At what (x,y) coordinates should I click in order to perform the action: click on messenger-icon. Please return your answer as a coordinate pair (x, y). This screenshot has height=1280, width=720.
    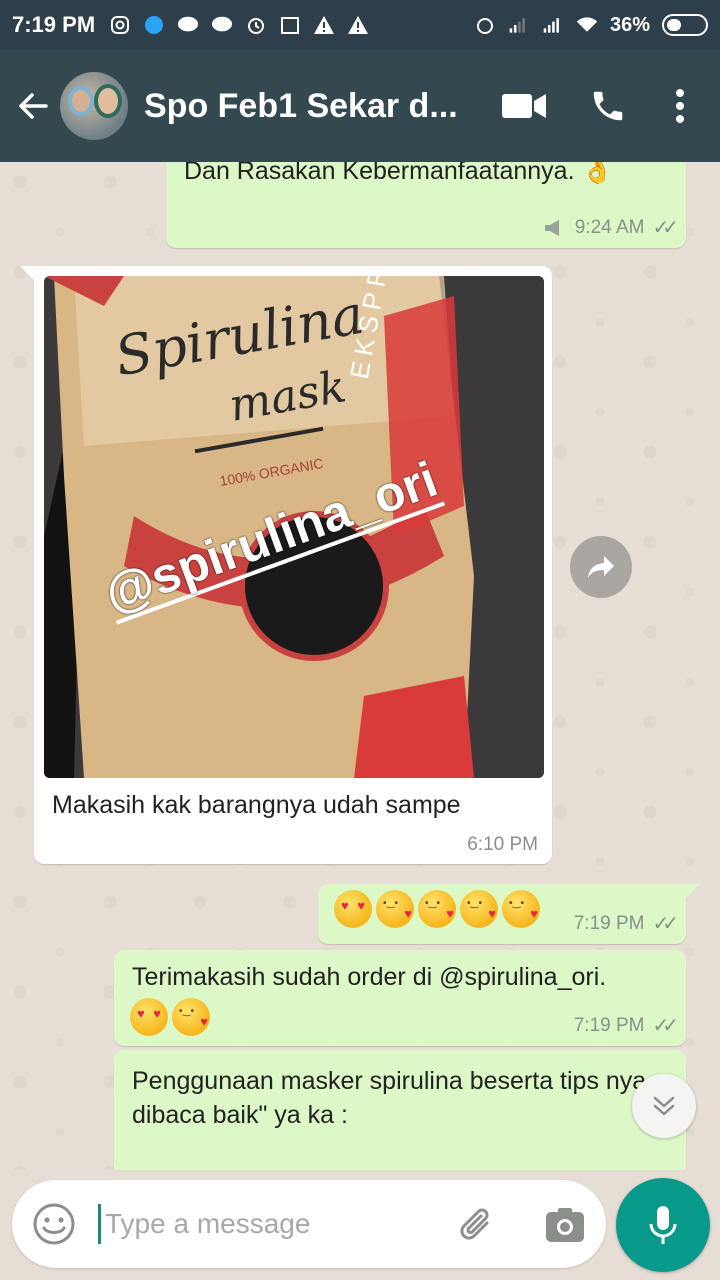
    Looking at the image, I should click on (154, 25).